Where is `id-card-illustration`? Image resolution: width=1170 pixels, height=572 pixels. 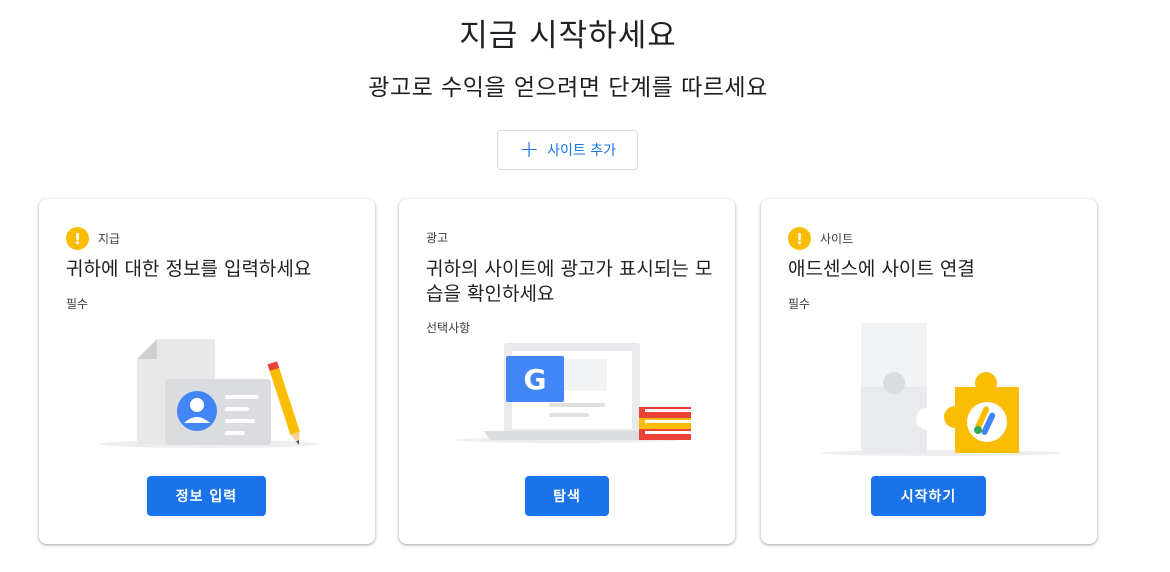
id-card-illustration is located at coordinates (209, 393).